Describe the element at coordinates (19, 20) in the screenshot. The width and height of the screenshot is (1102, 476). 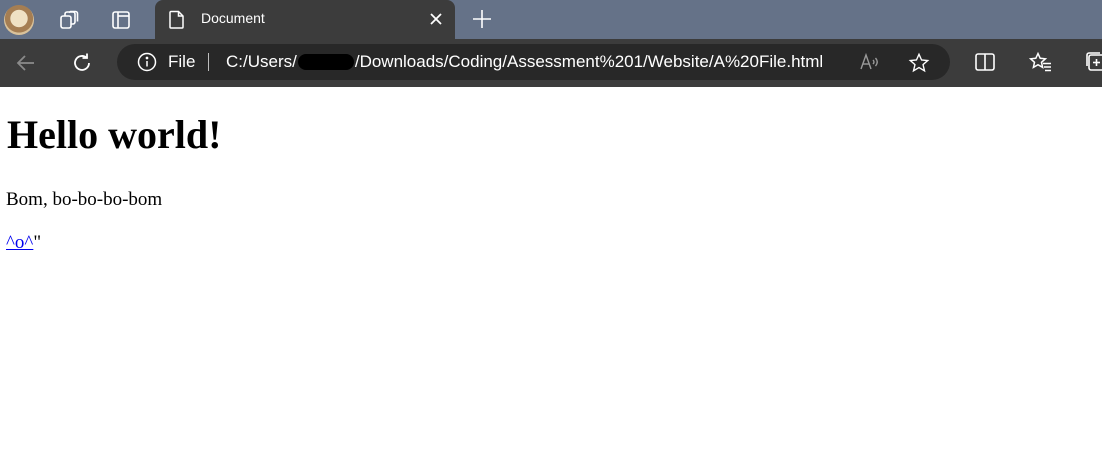
I see `profile-avatar` at that location.